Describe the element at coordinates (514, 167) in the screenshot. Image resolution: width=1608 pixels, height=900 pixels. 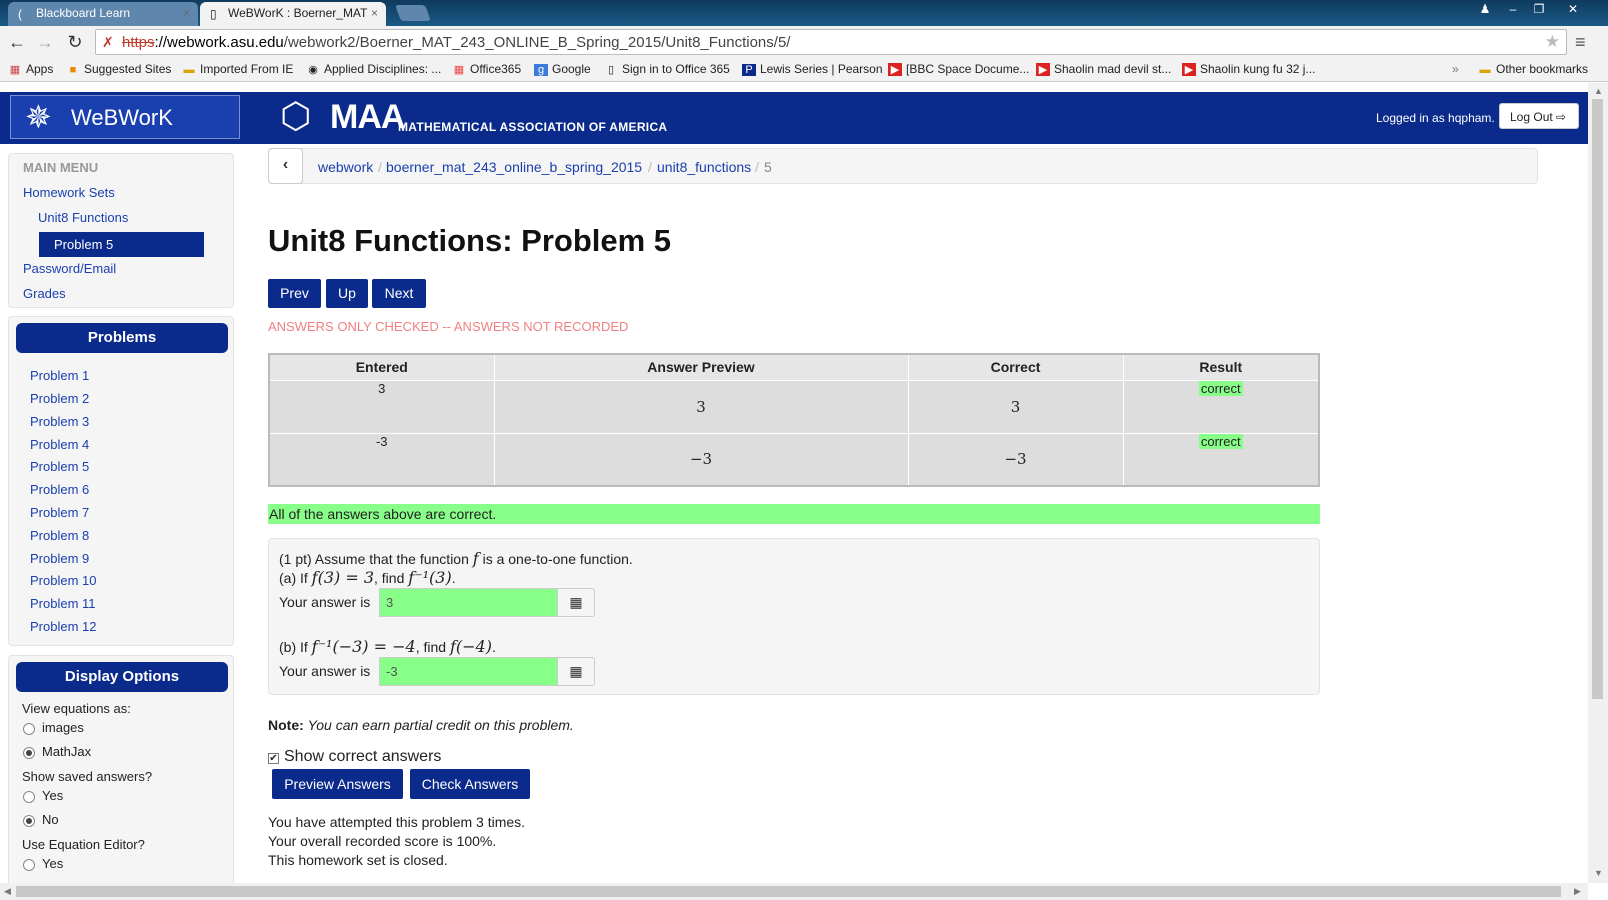
I see `breadcrumb-link: boerner_mat_243_online_b_spring_2015` at that location.